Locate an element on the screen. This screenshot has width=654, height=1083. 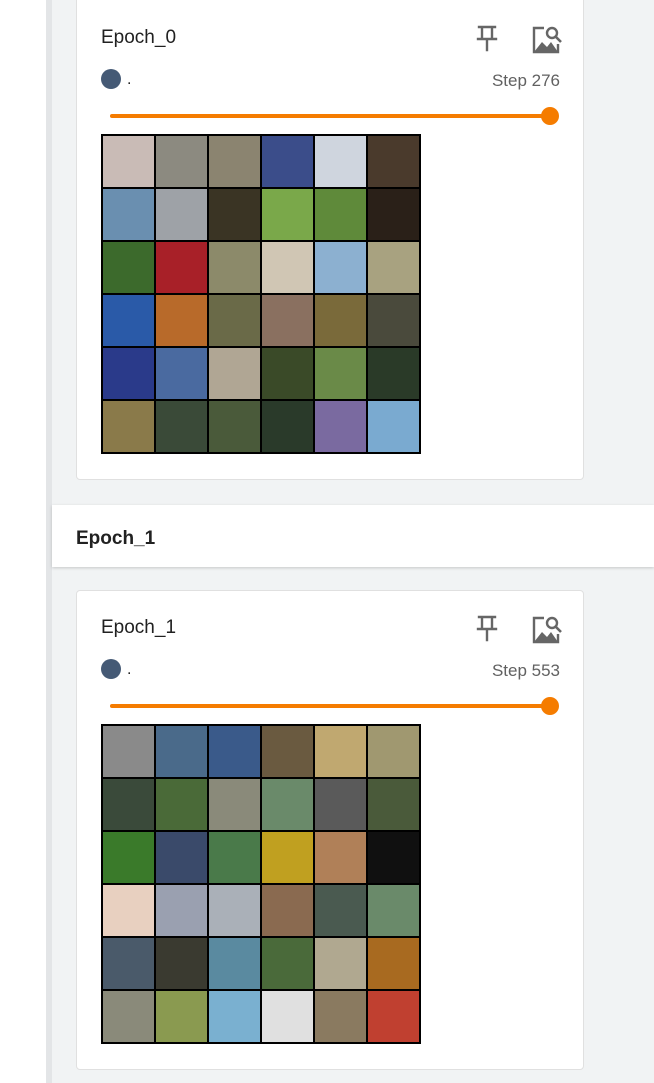
card-title: Epoch_0 is located at coordinates (139, 37).